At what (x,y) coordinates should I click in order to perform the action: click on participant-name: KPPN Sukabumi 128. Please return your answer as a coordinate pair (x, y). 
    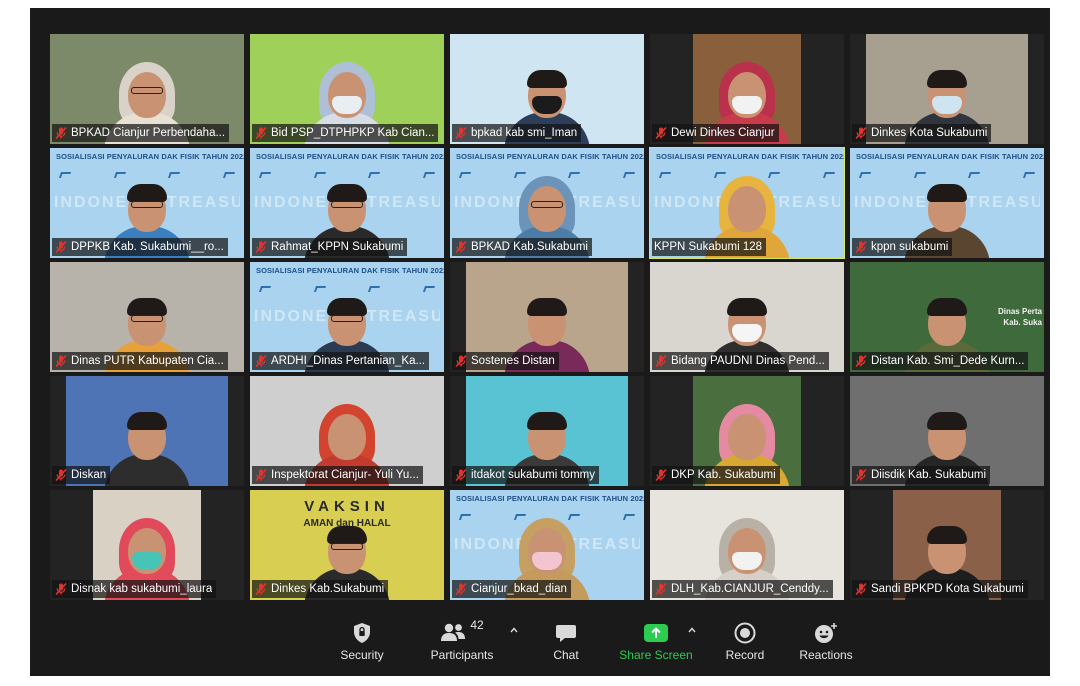
    Looking at the image, I should click on (708, 247).